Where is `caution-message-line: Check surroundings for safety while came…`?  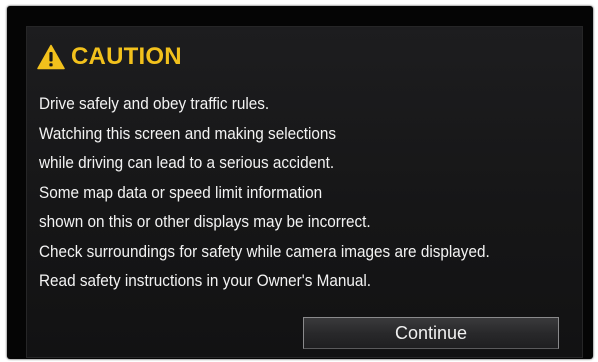
caution-message-line: Check surroundings for safety while came… is located at coordinates (264, 251).